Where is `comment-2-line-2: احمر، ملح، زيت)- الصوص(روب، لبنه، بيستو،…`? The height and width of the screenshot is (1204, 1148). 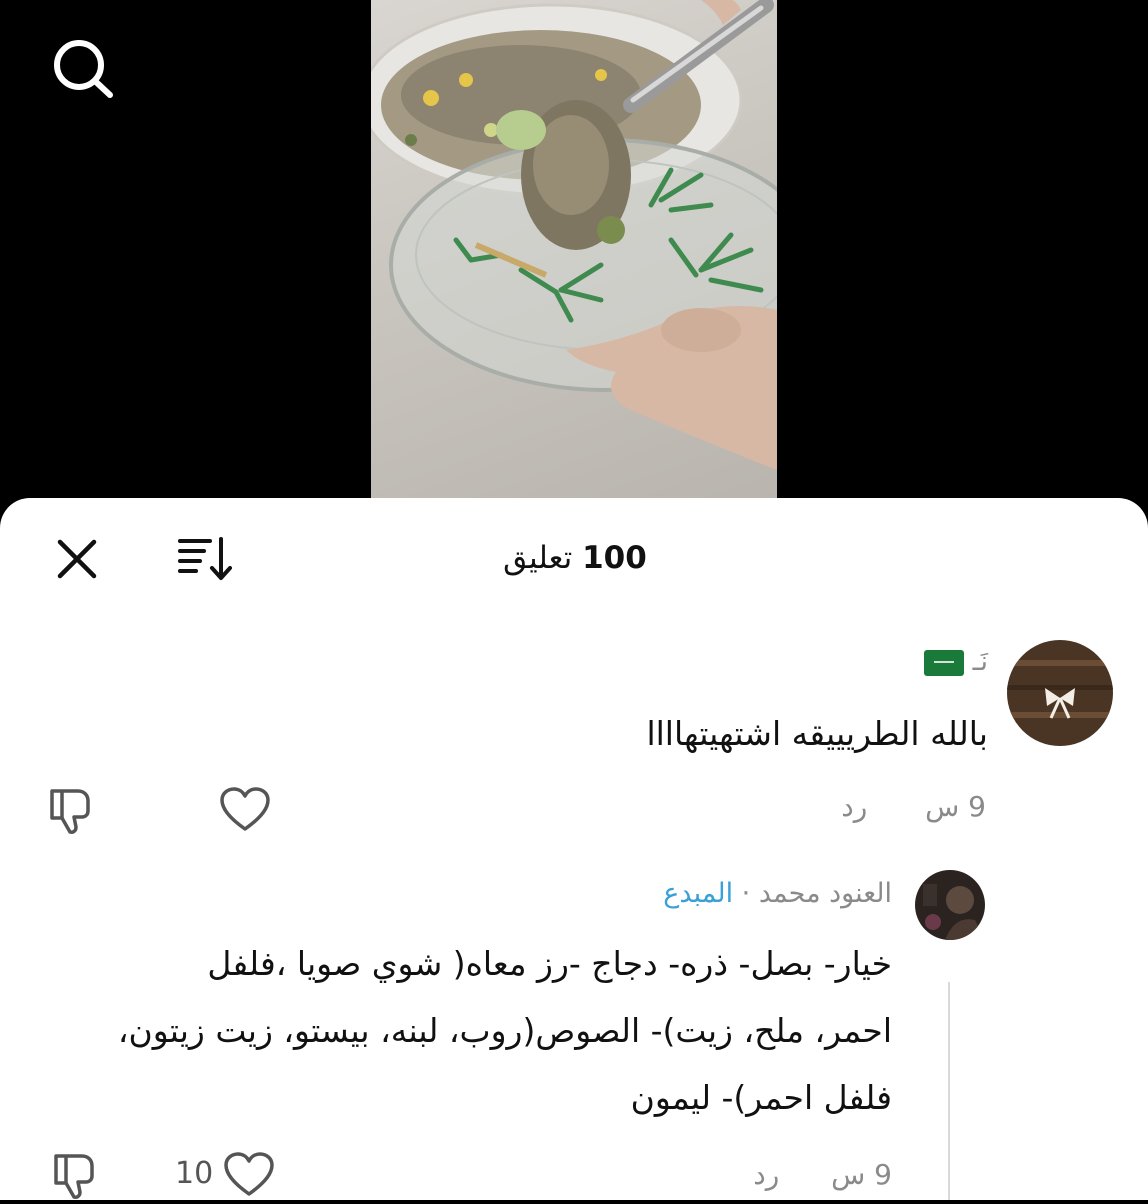 comment-2-line-2: احمر، ملح، زيت)- الصوص(روب، لبنه، بيستو،… is located at coordinates (504, 1030).